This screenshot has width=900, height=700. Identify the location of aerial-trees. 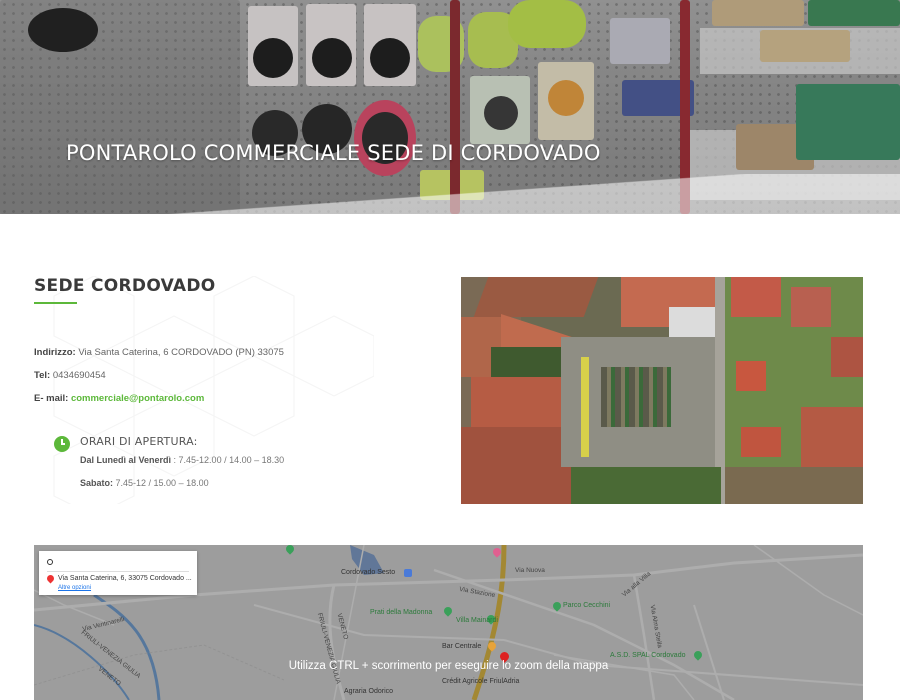
(646, 485).